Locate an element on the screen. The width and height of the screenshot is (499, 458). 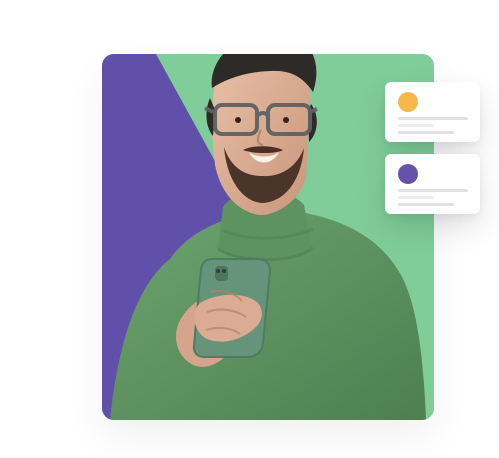
orange-status-dot-icon is located at coordinates (408, 102).